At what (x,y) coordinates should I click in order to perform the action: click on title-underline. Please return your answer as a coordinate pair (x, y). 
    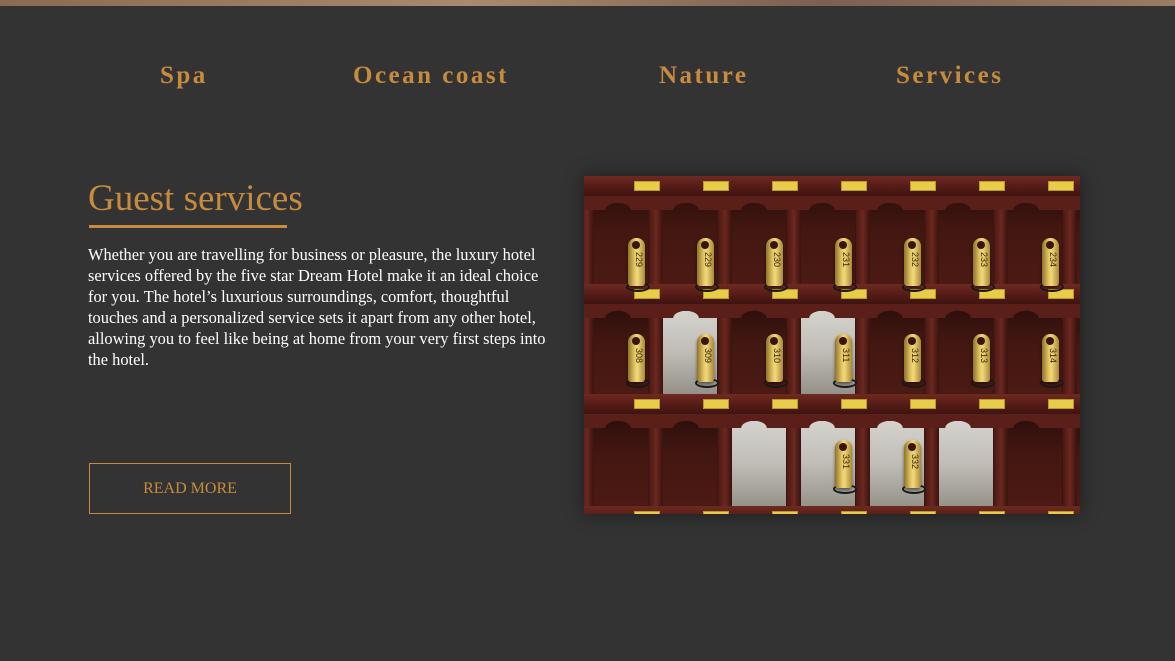
    Looking at the image, I should click on (188, 226).